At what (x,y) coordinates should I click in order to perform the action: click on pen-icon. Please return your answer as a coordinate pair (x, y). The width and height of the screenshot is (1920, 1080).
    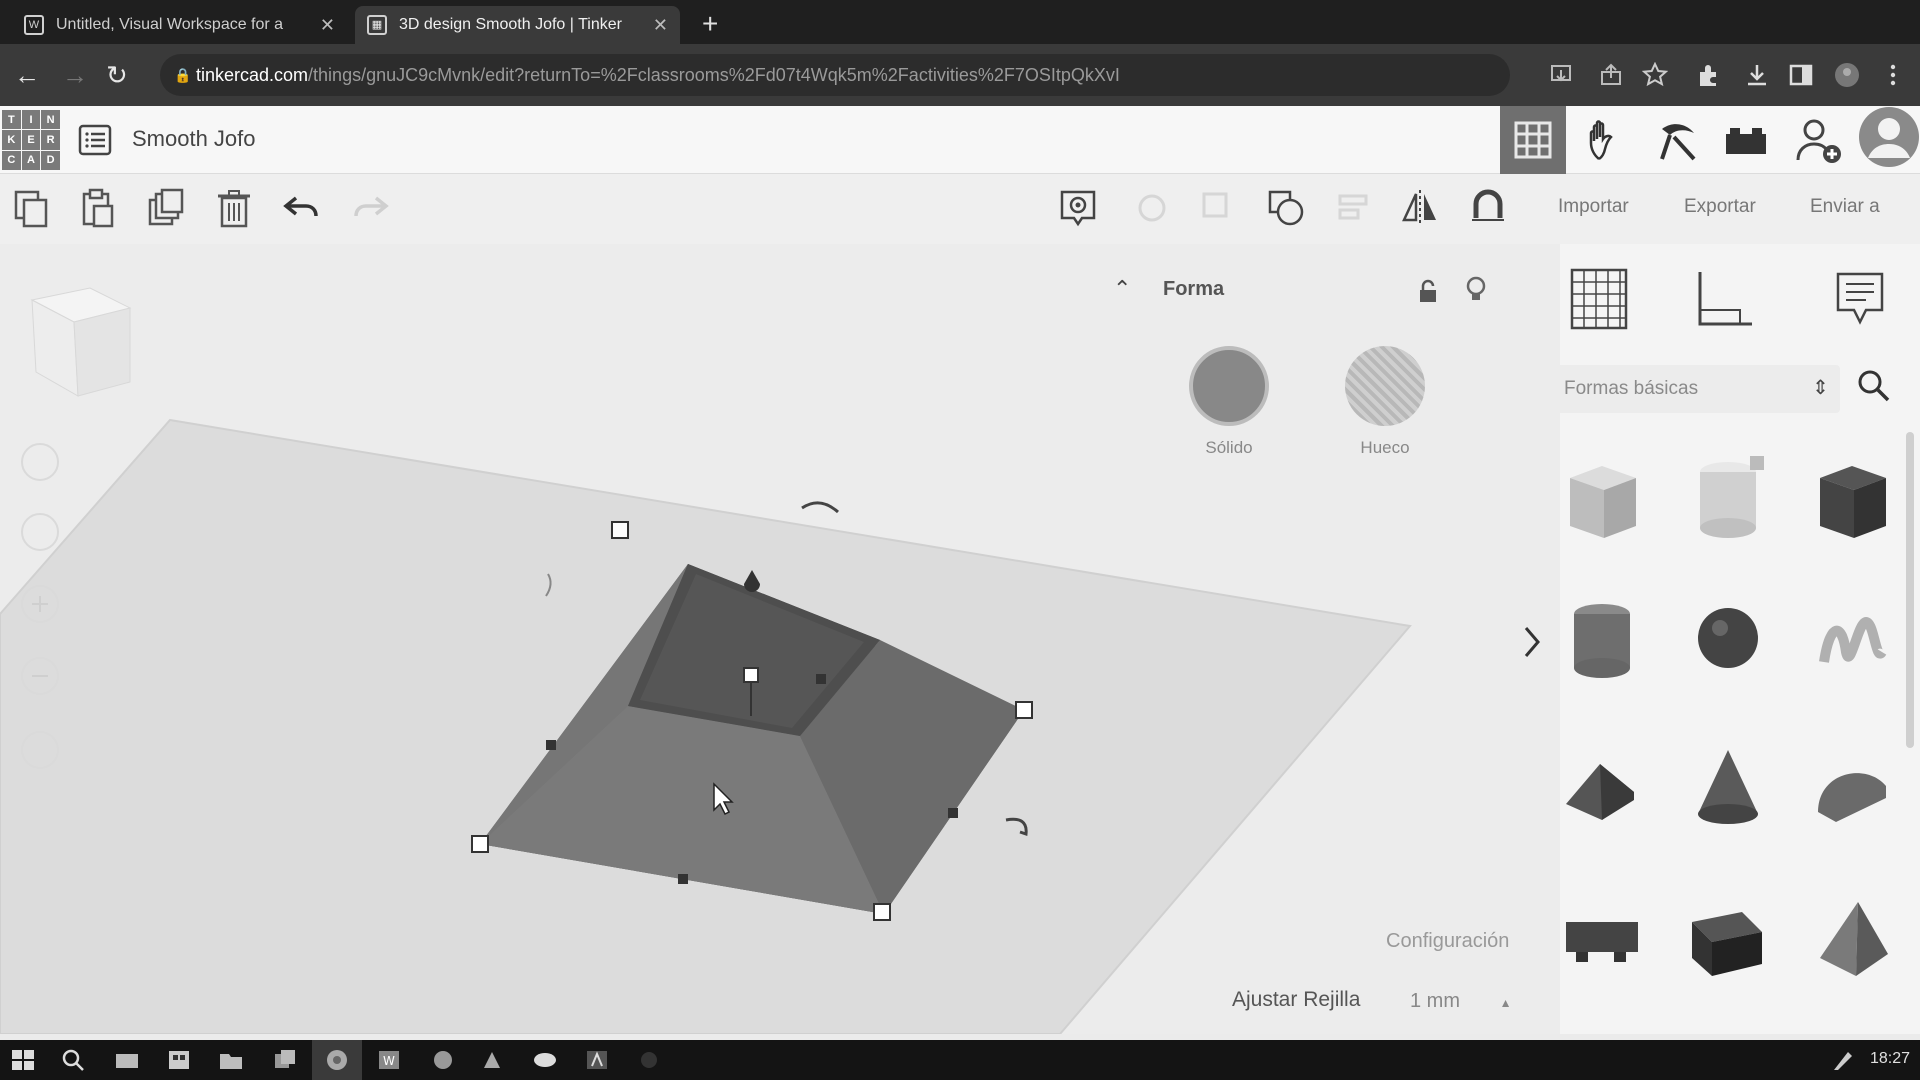
    Looking at the image, I should click on (1843, 1060).